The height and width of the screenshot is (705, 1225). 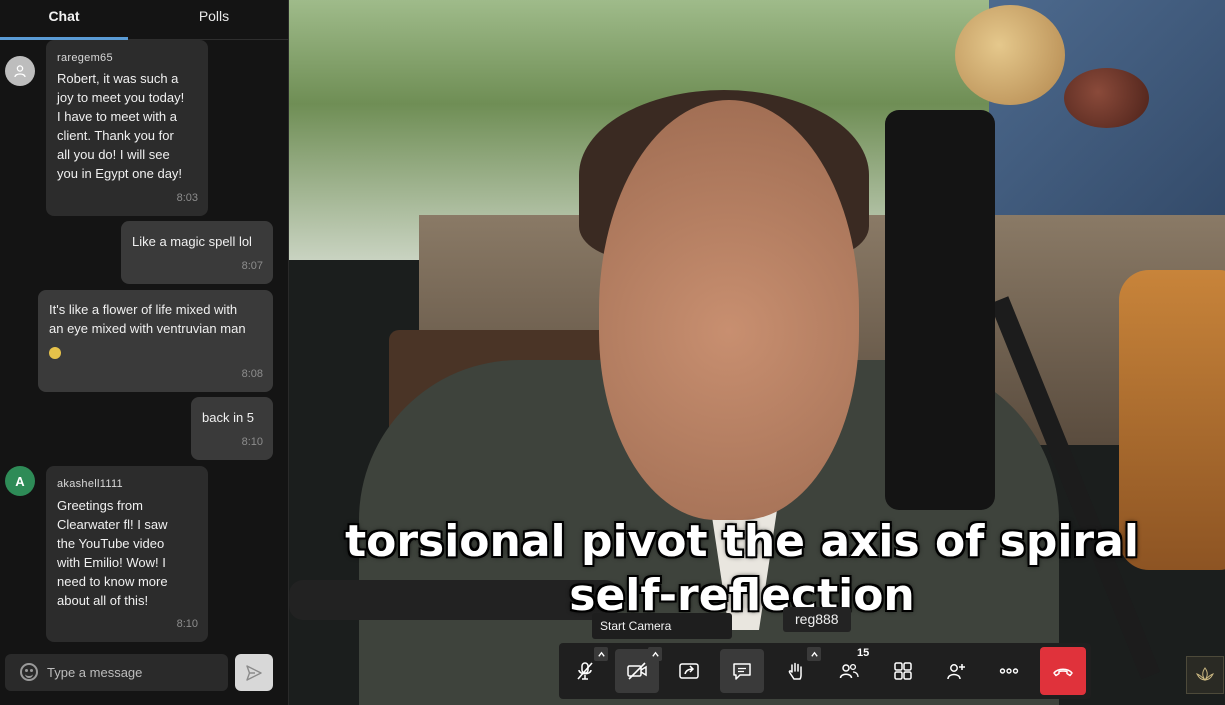 I want to click on message-time: 8:07, so click(x=252, y=266).